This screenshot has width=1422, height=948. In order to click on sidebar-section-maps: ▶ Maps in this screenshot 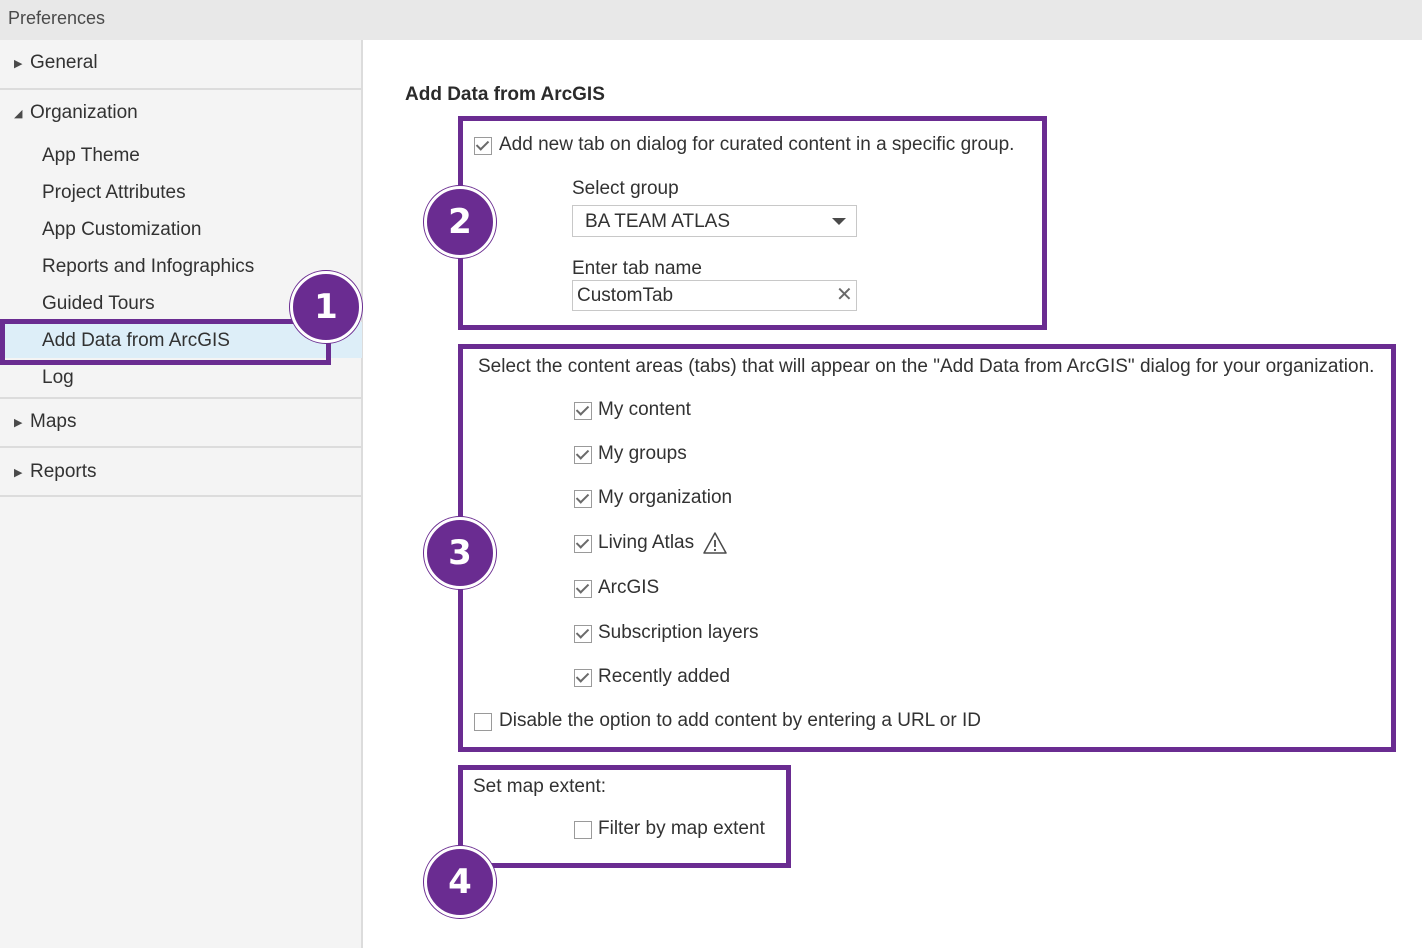, I will do `click(181, 424)`.